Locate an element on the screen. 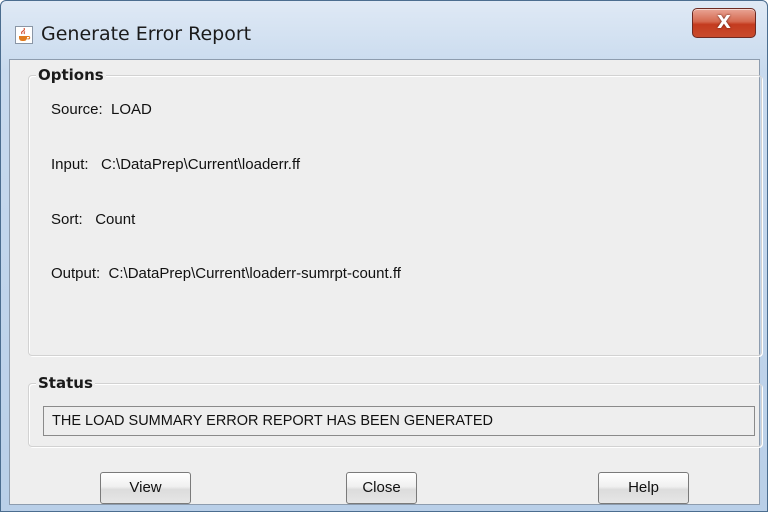 Image resolution: width=770 pixels, height=514 pixels. output-label: Output: is located at coordinates (76, 273).